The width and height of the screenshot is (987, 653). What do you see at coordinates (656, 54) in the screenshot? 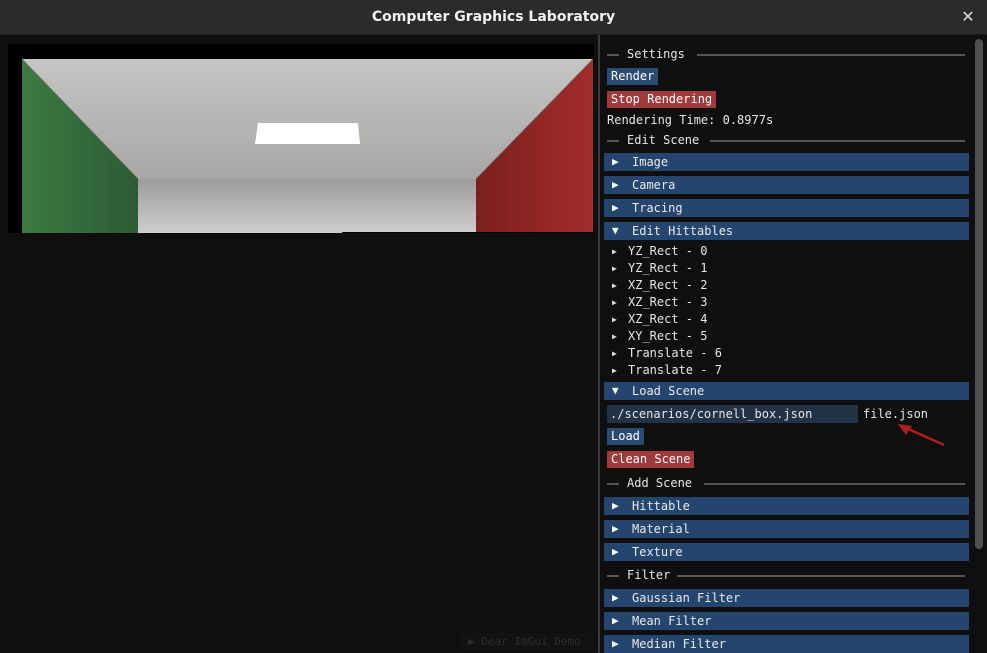
I see `settings-section-label: Settings` at bounding box center [656, 54].